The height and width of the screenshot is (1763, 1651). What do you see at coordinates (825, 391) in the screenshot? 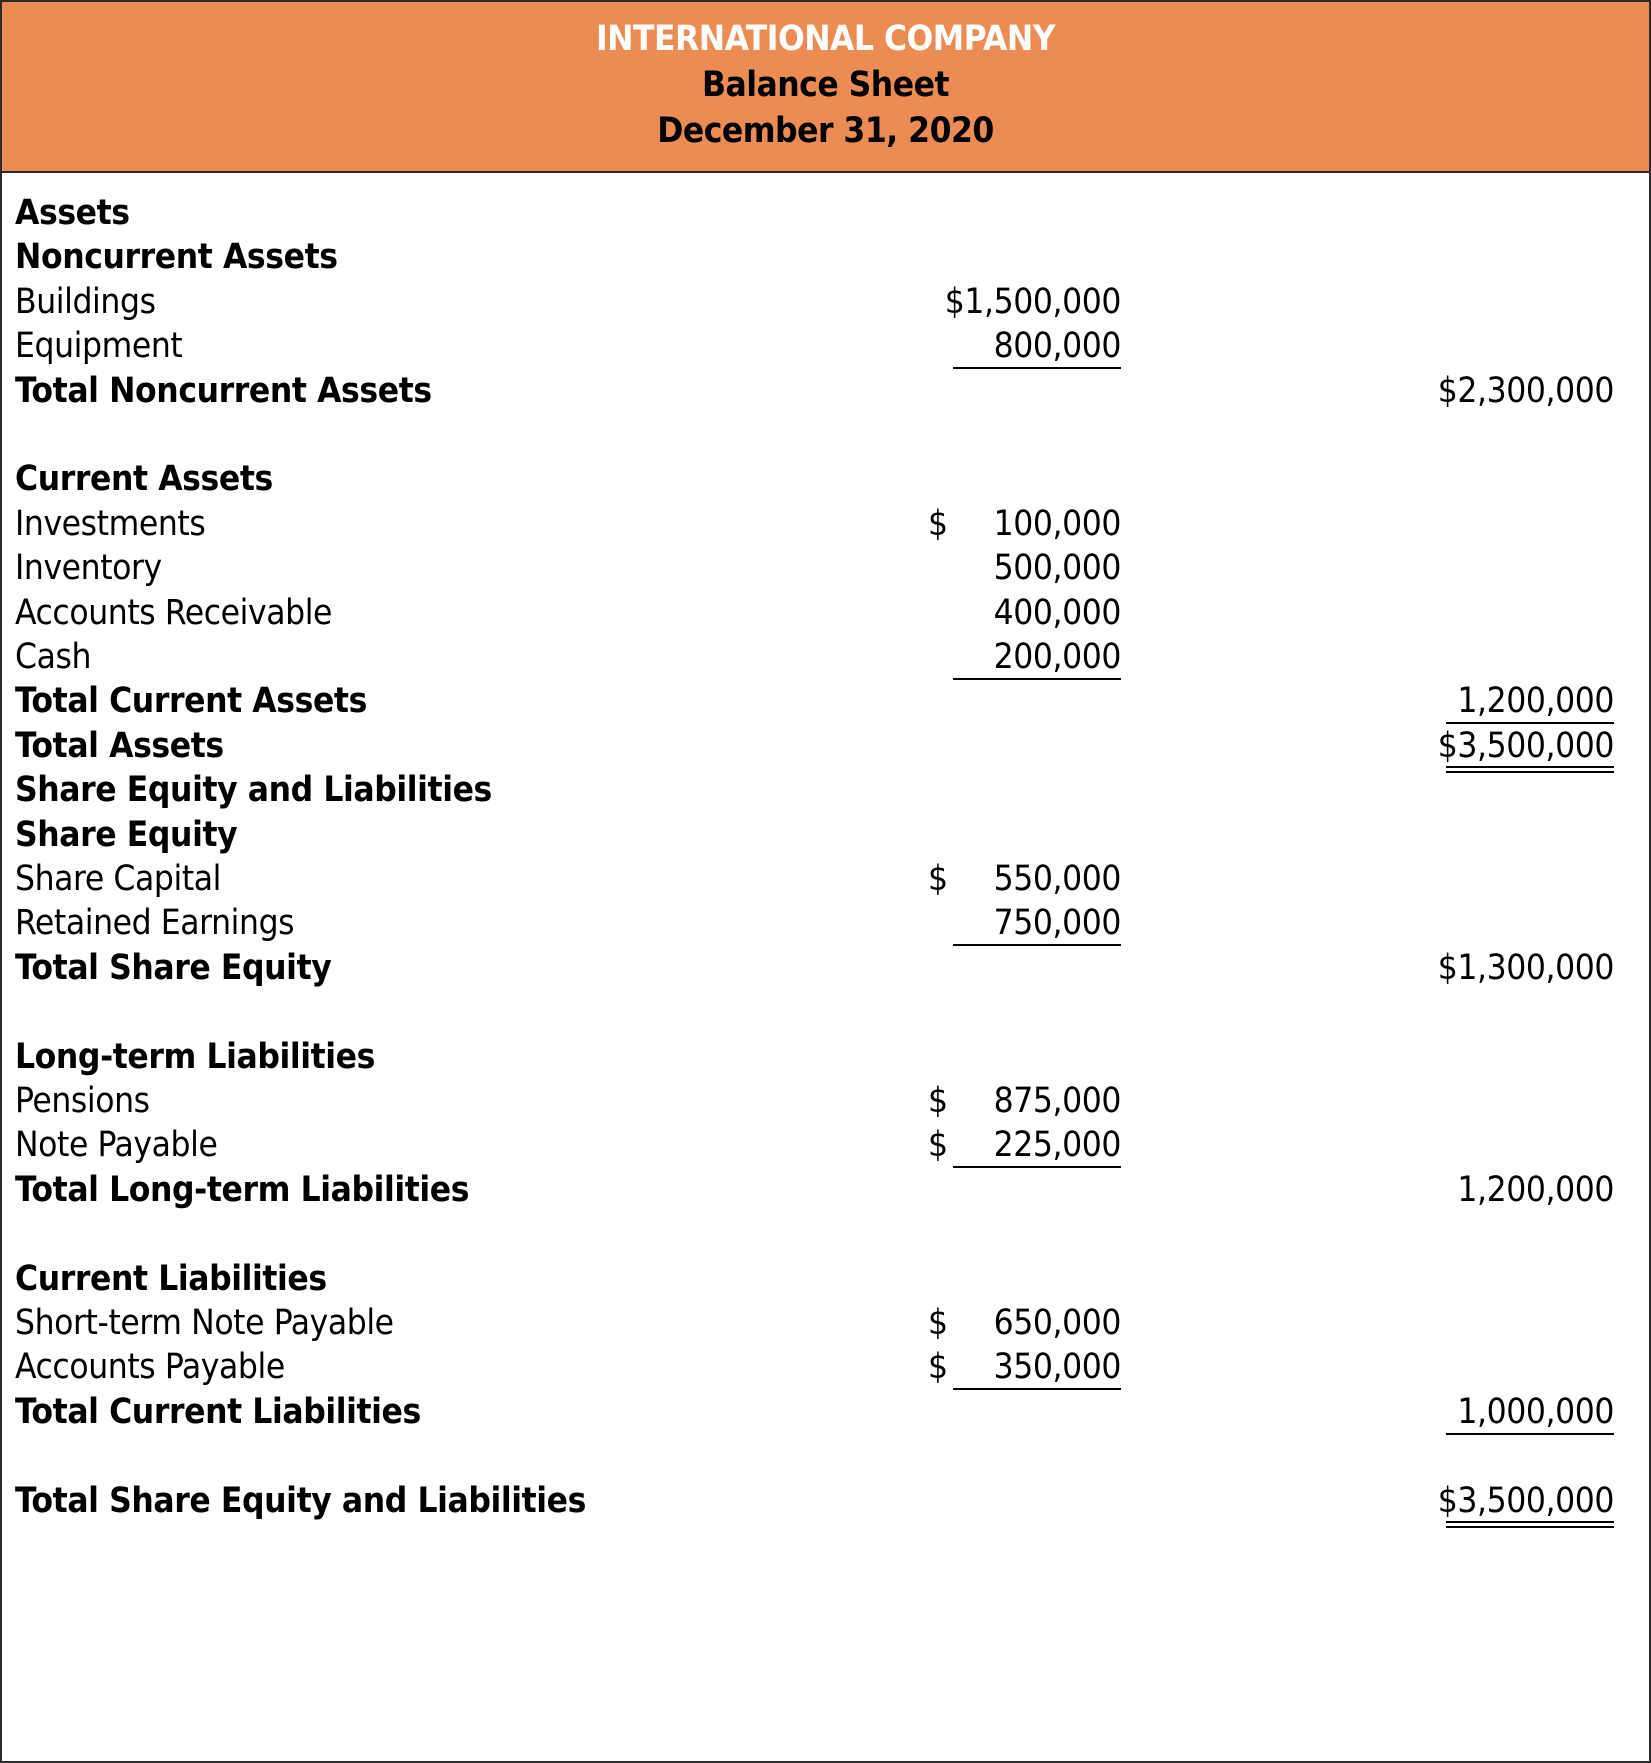
I see `line-item-row: Total Noncurrent Assets $2,300,000` at bounding box center [825, 391].